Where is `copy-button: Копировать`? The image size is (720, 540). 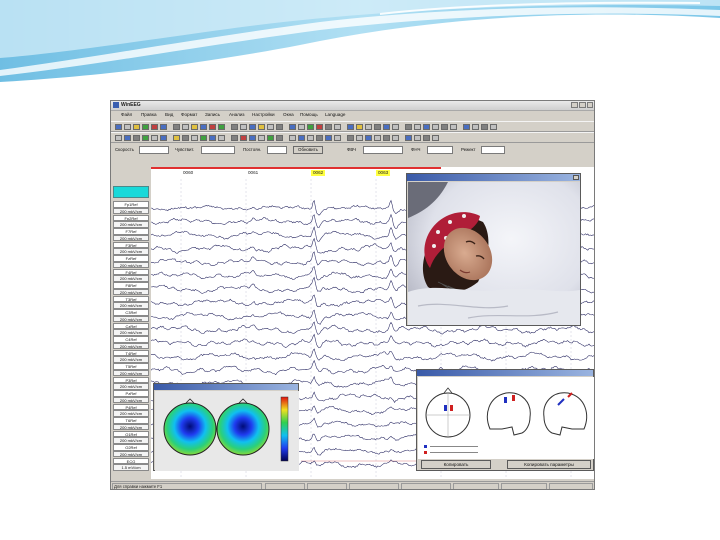
copy-button: Копировать is located at coordinates (456, 464).